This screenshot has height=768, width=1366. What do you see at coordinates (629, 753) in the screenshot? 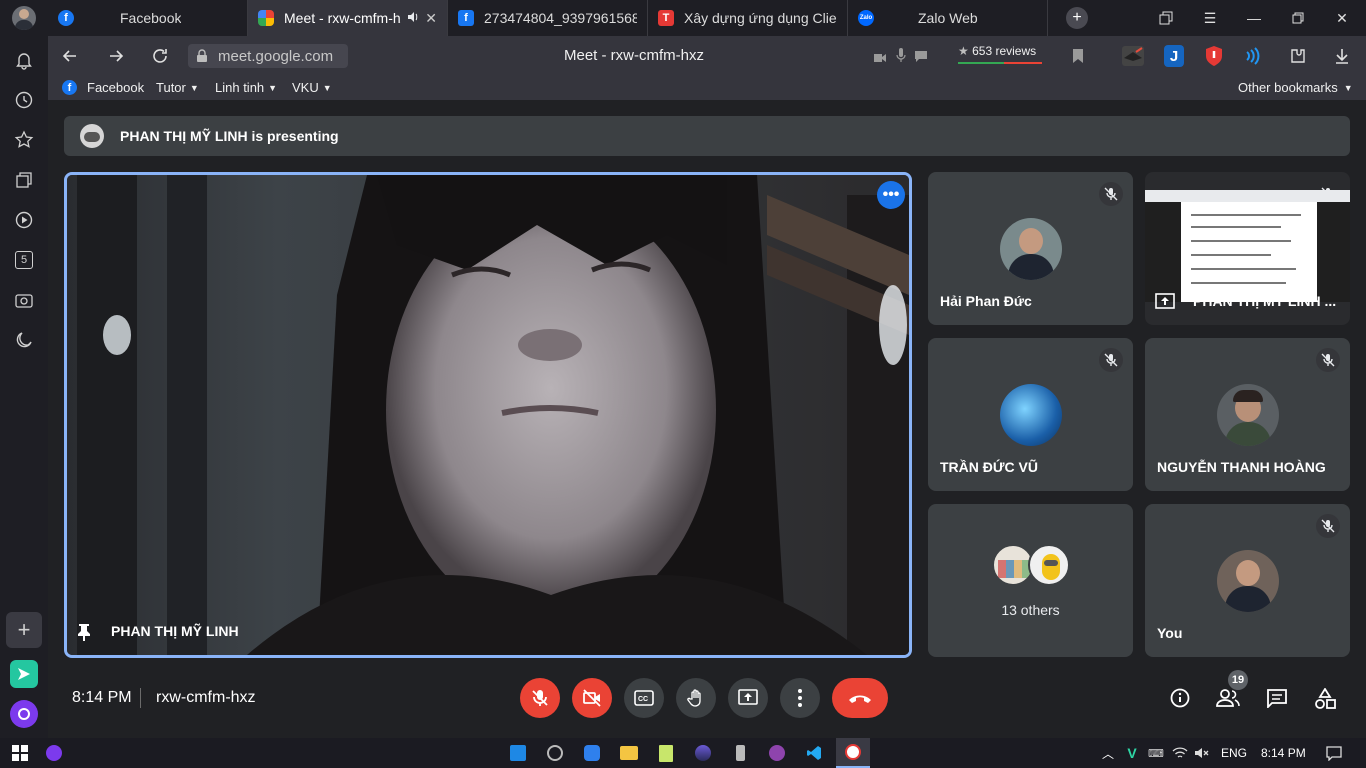
I see `file-explorer-icon` at bounding box center [629, 753].